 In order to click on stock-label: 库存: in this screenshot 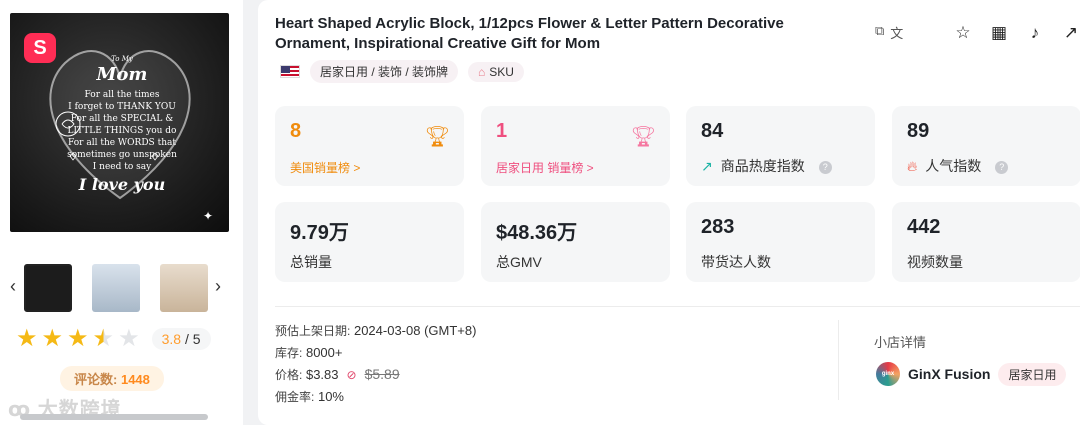, I will do `click(289, 353)`.